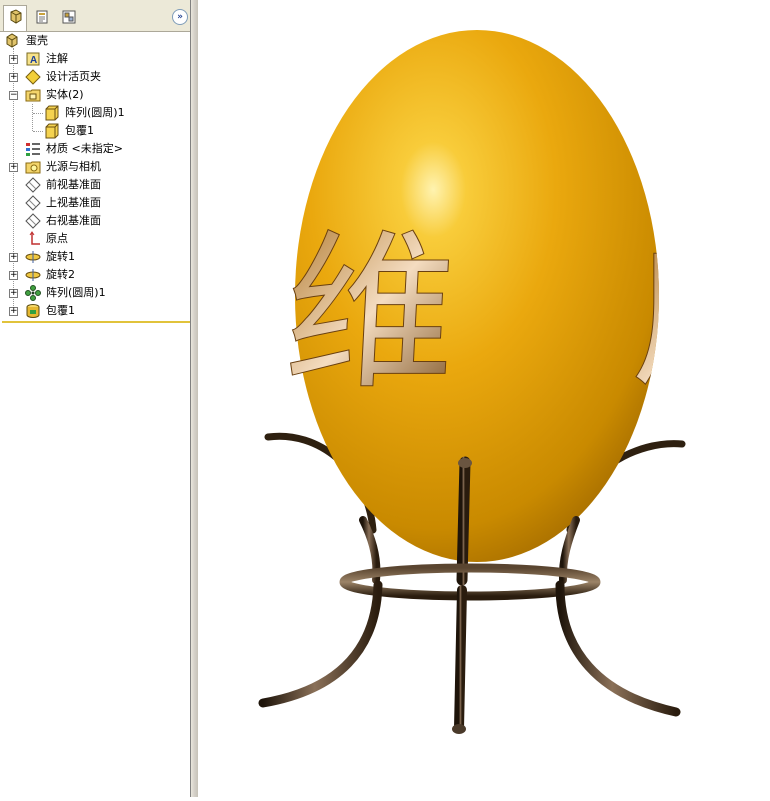 The image size is (770, 801). I want to click on tree-item-label: 旋转1, so click(60, 256).